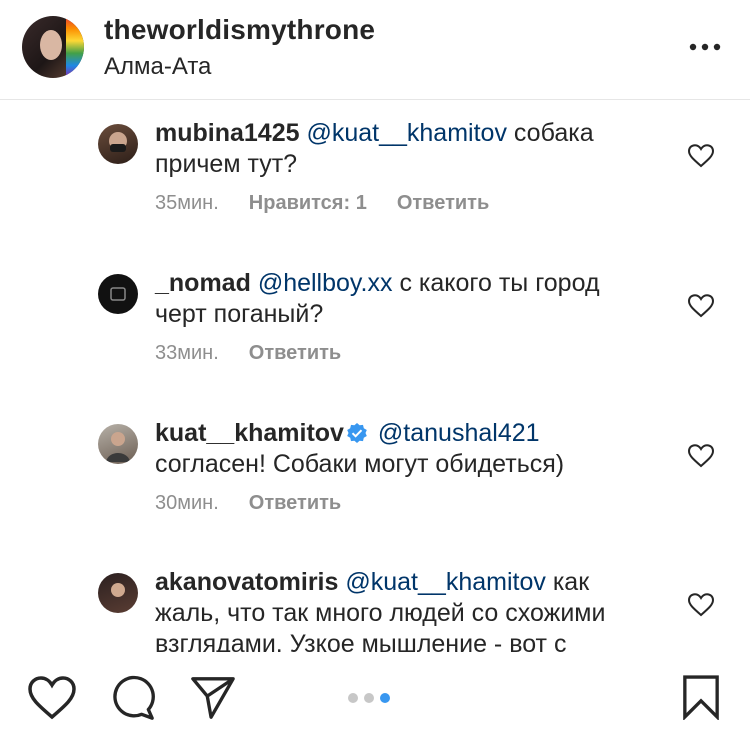  I want to click on avatar-rainbow-stripe, so click(75, 47).